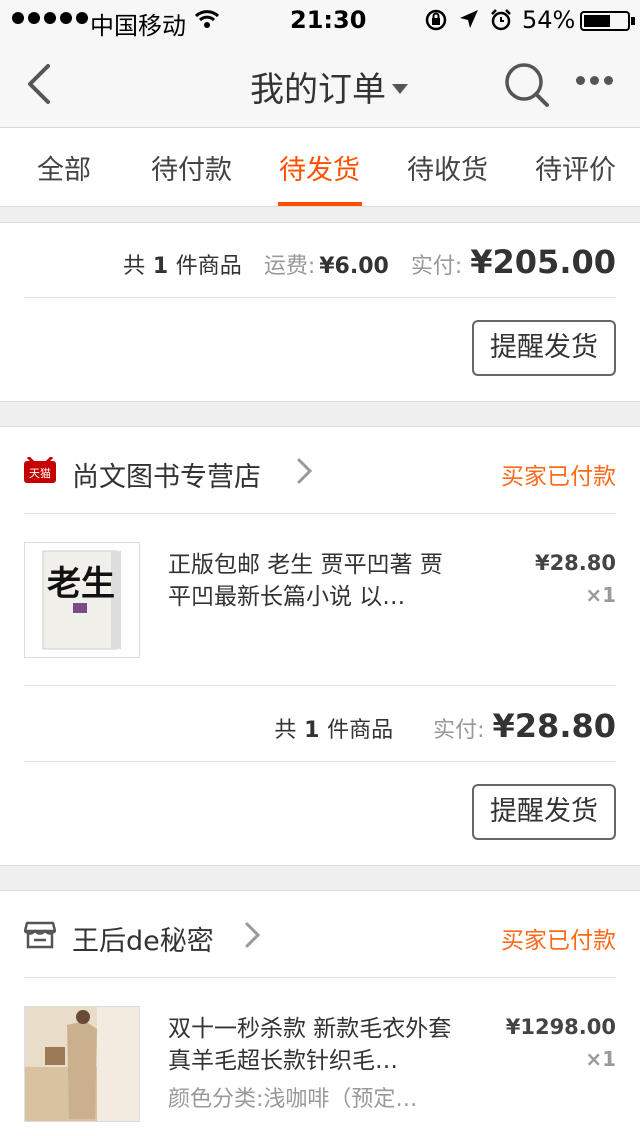 This screenshot has width=640, height=1136. I want to click on tab-pending-shipment: 待发货, so click(319, 167).